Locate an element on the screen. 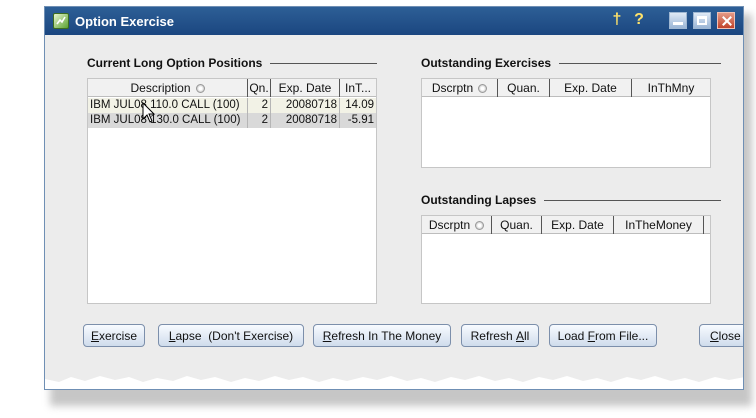 The width and height of the screenshot is (756, 418). refresh-in-the-money-button: Refresh In The Money is located at coordinates (382, 335).